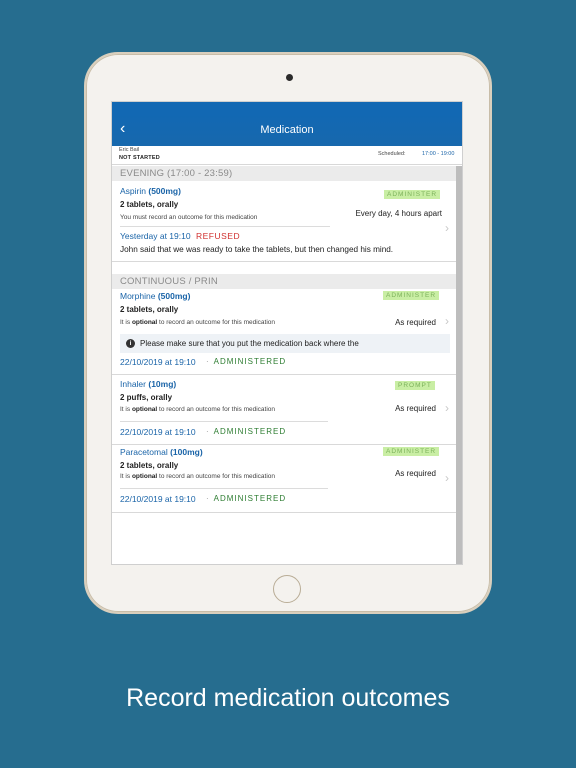 The width and height of the screenshot is (576, 768). I want to click on home-button, so click(287, 589).